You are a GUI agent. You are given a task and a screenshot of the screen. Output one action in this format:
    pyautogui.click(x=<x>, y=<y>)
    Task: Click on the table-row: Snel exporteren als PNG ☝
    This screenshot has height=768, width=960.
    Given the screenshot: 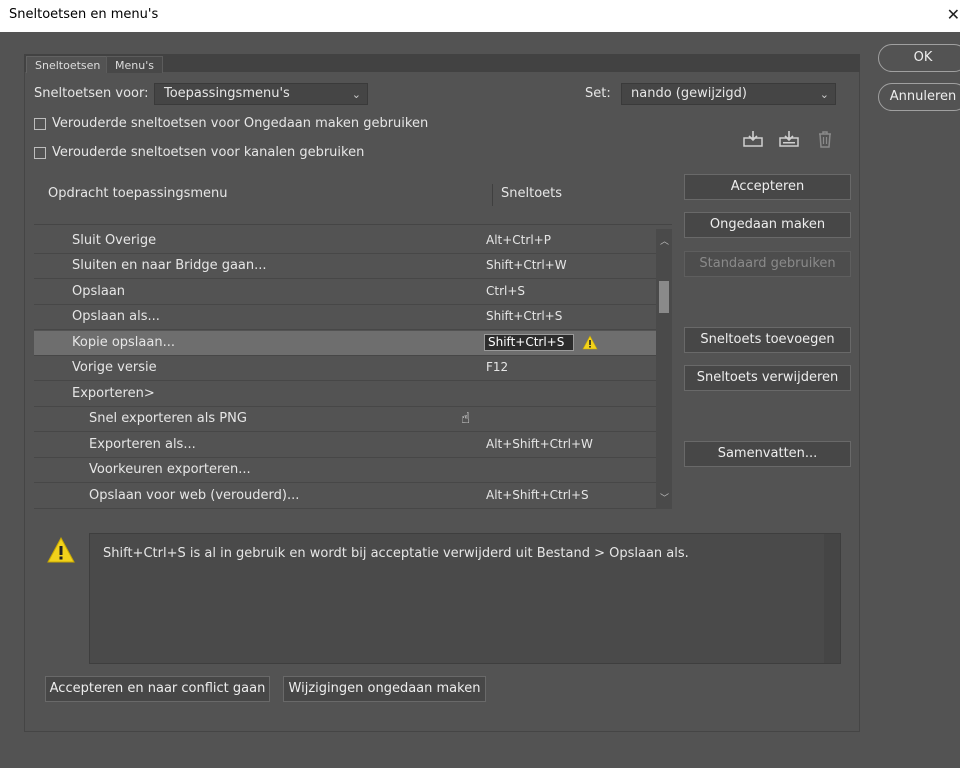 What is the action you would take?
    pyautogui.click(x=345, y=419)
    